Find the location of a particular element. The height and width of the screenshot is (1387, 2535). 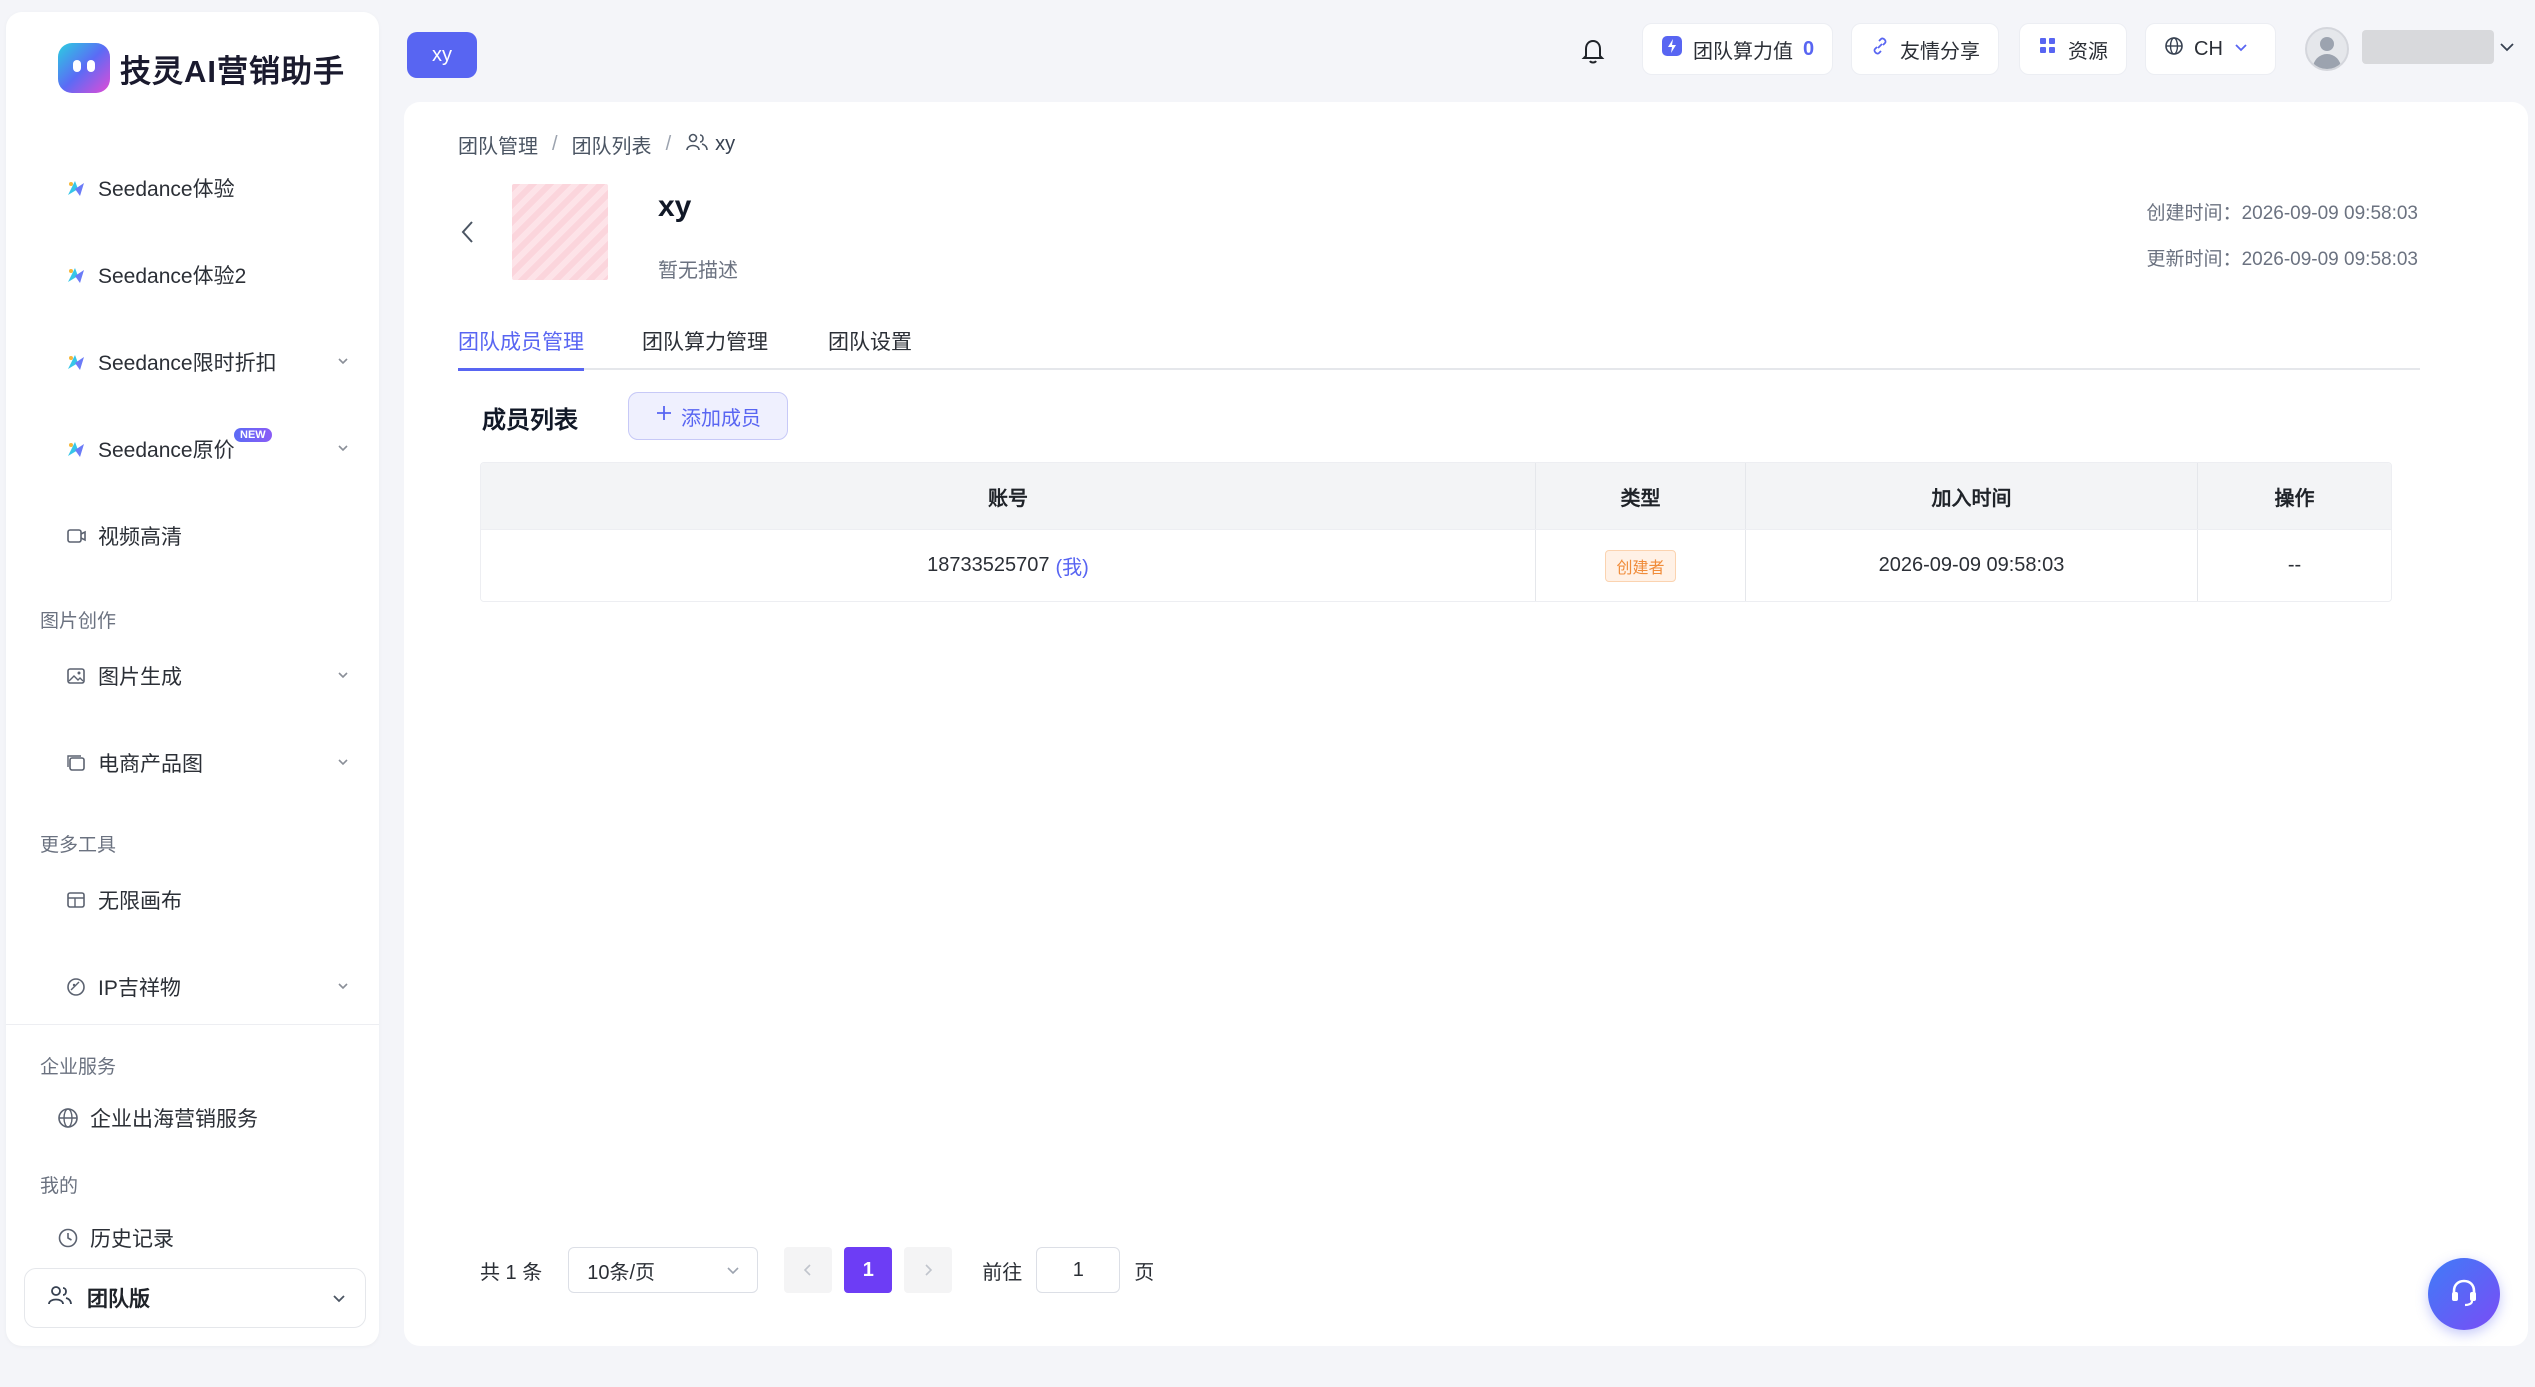

tab-compute-management: 团队算力管理 is located at coordinates (705, 348).